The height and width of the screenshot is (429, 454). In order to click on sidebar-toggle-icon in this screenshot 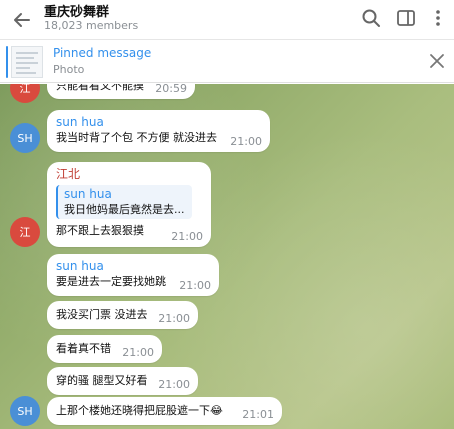, I will do `click(406, 18)`.